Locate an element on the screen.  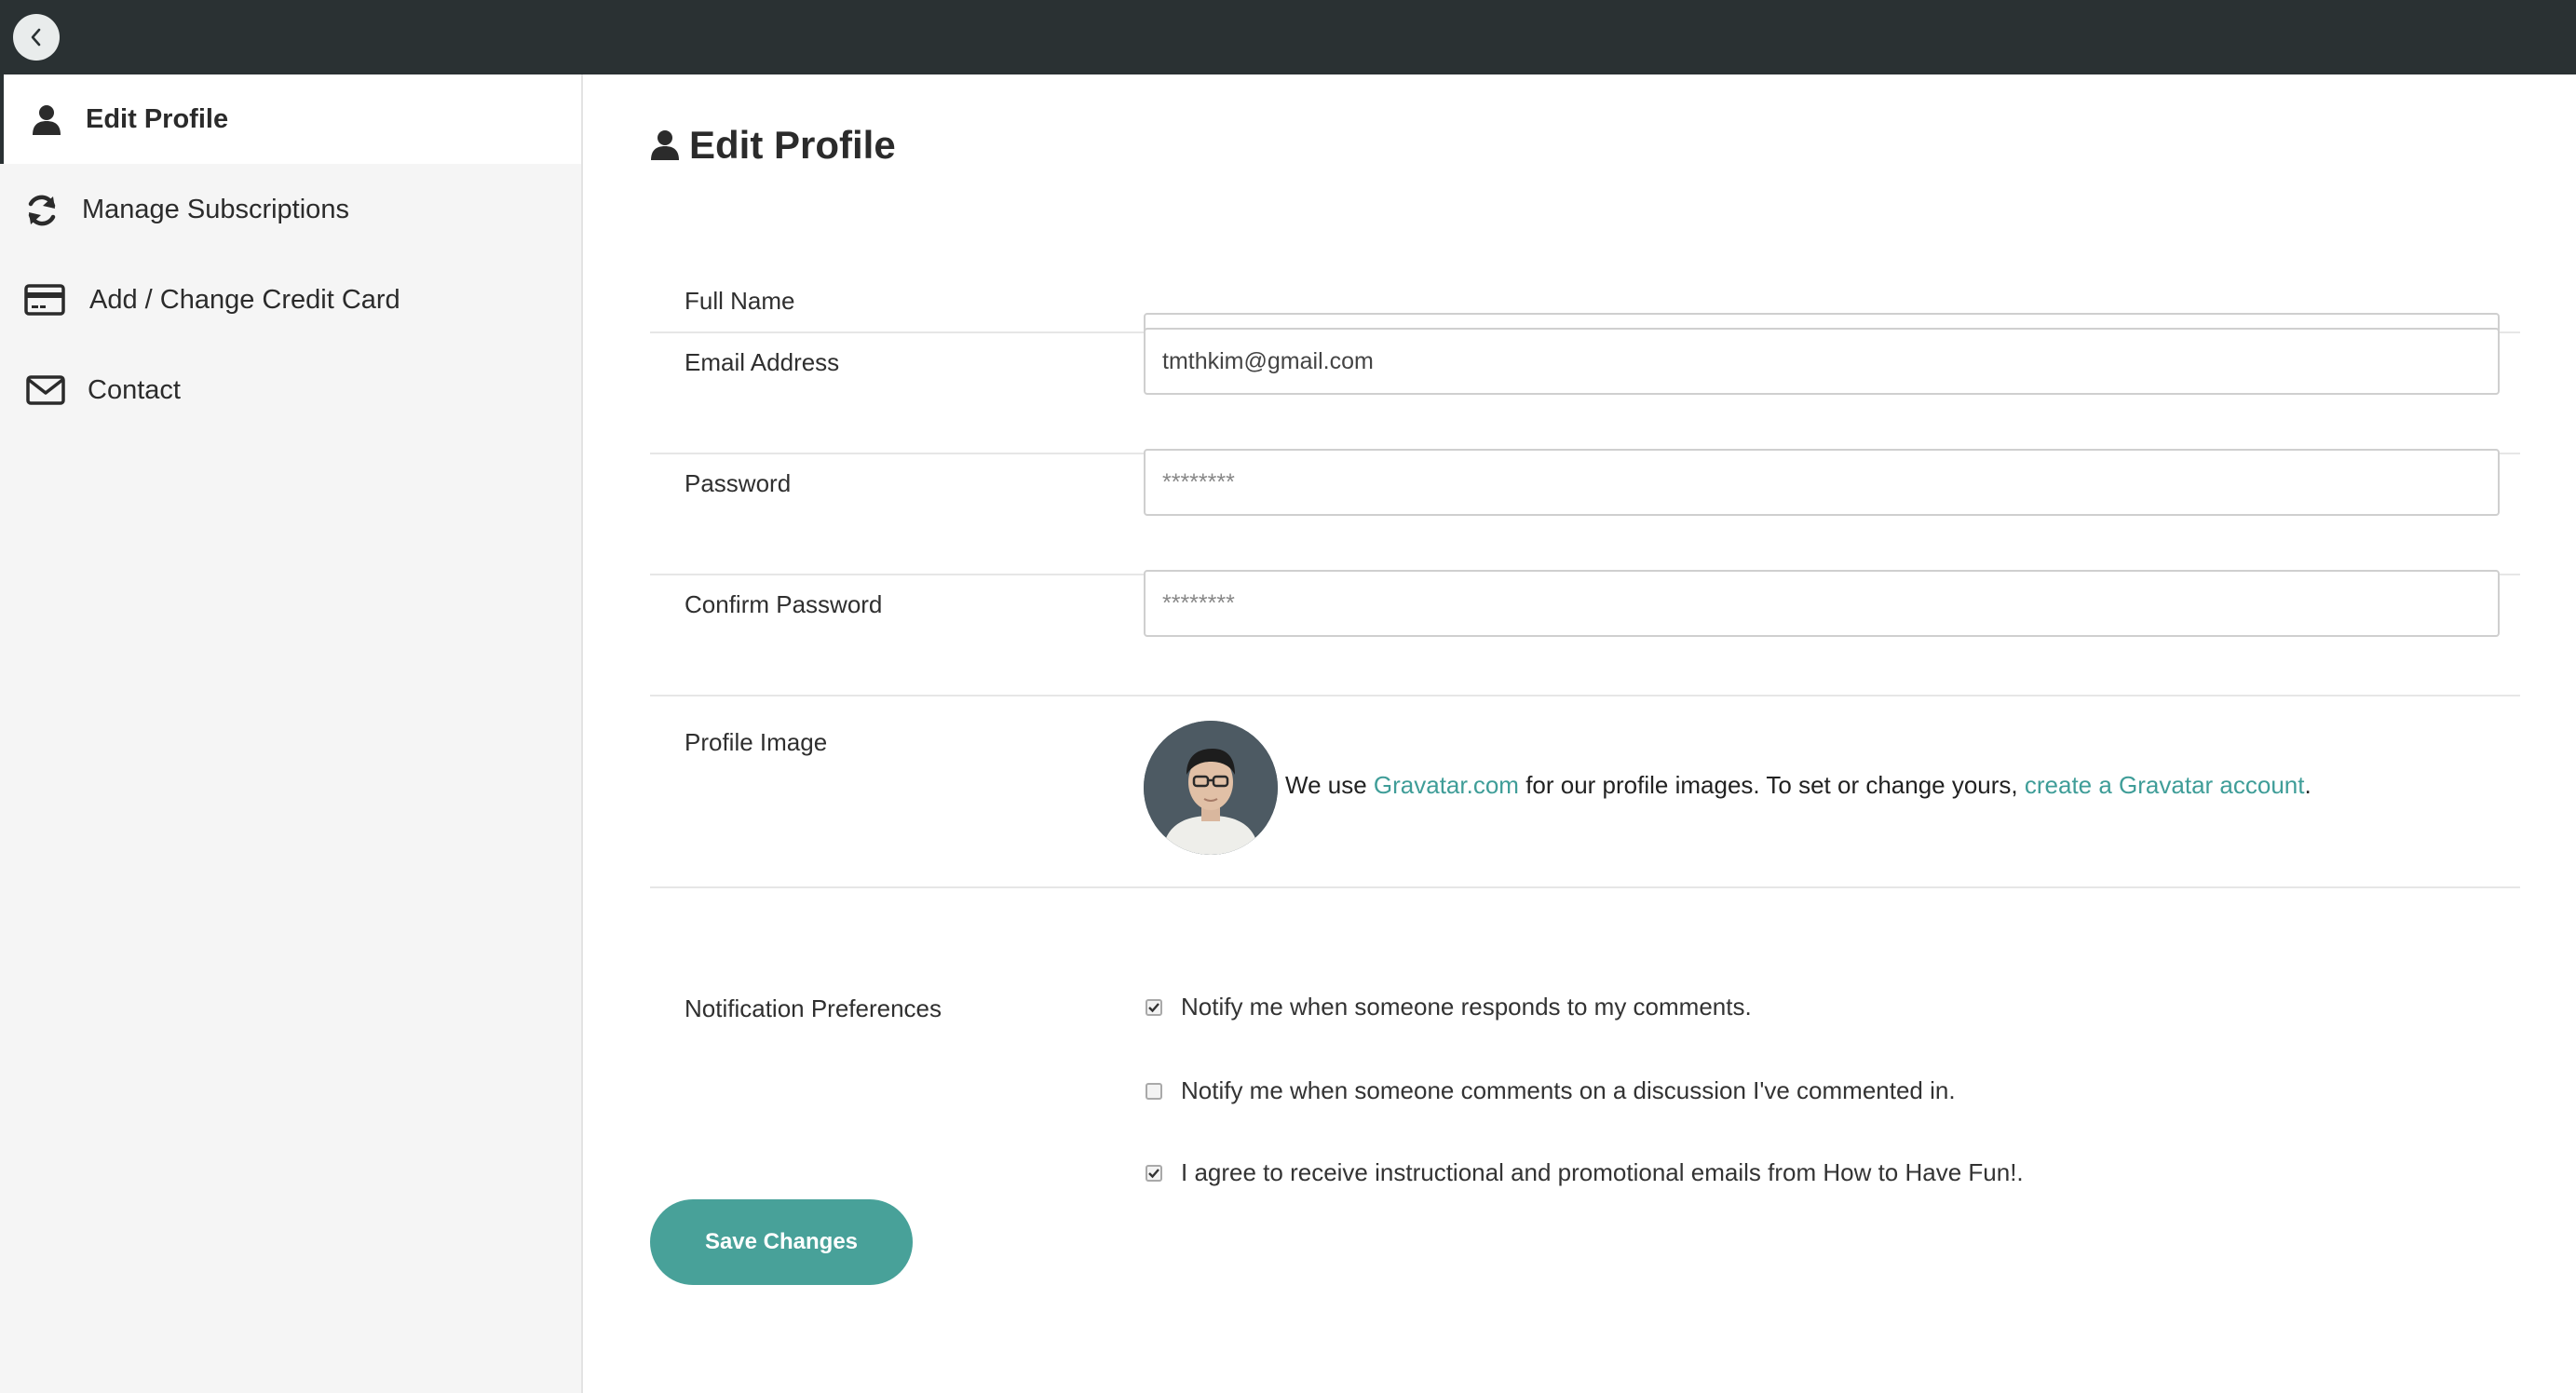
avatar is located at coordinates (1211, 788).